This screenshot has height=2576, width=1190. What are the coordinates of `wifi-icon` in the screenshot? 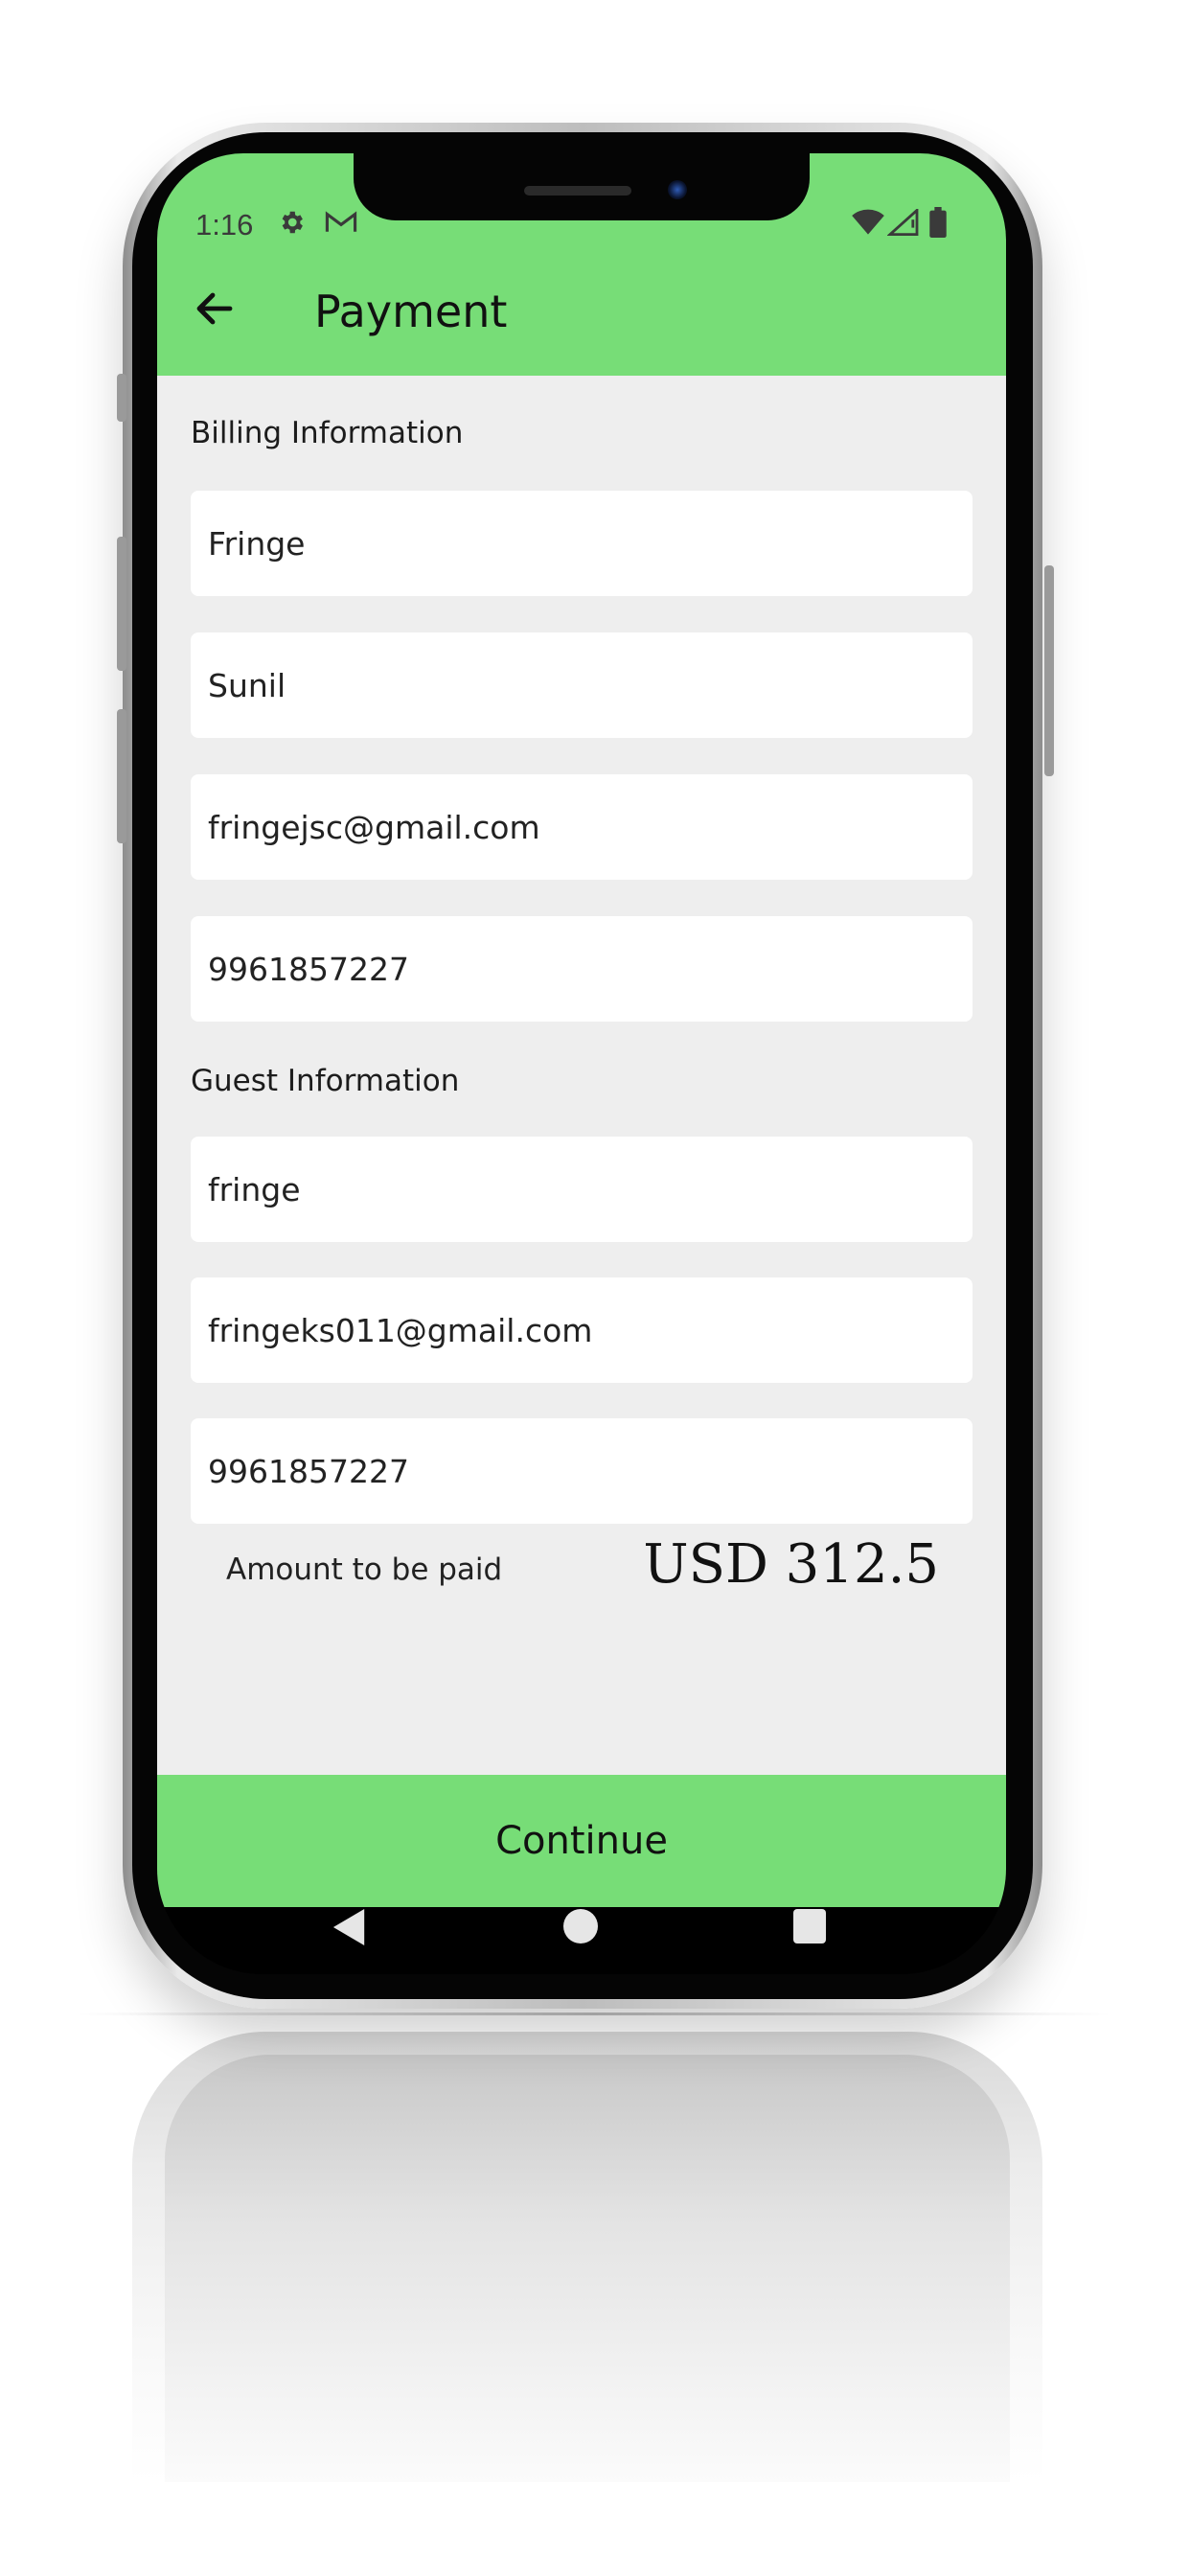 It's located at (868, 222).